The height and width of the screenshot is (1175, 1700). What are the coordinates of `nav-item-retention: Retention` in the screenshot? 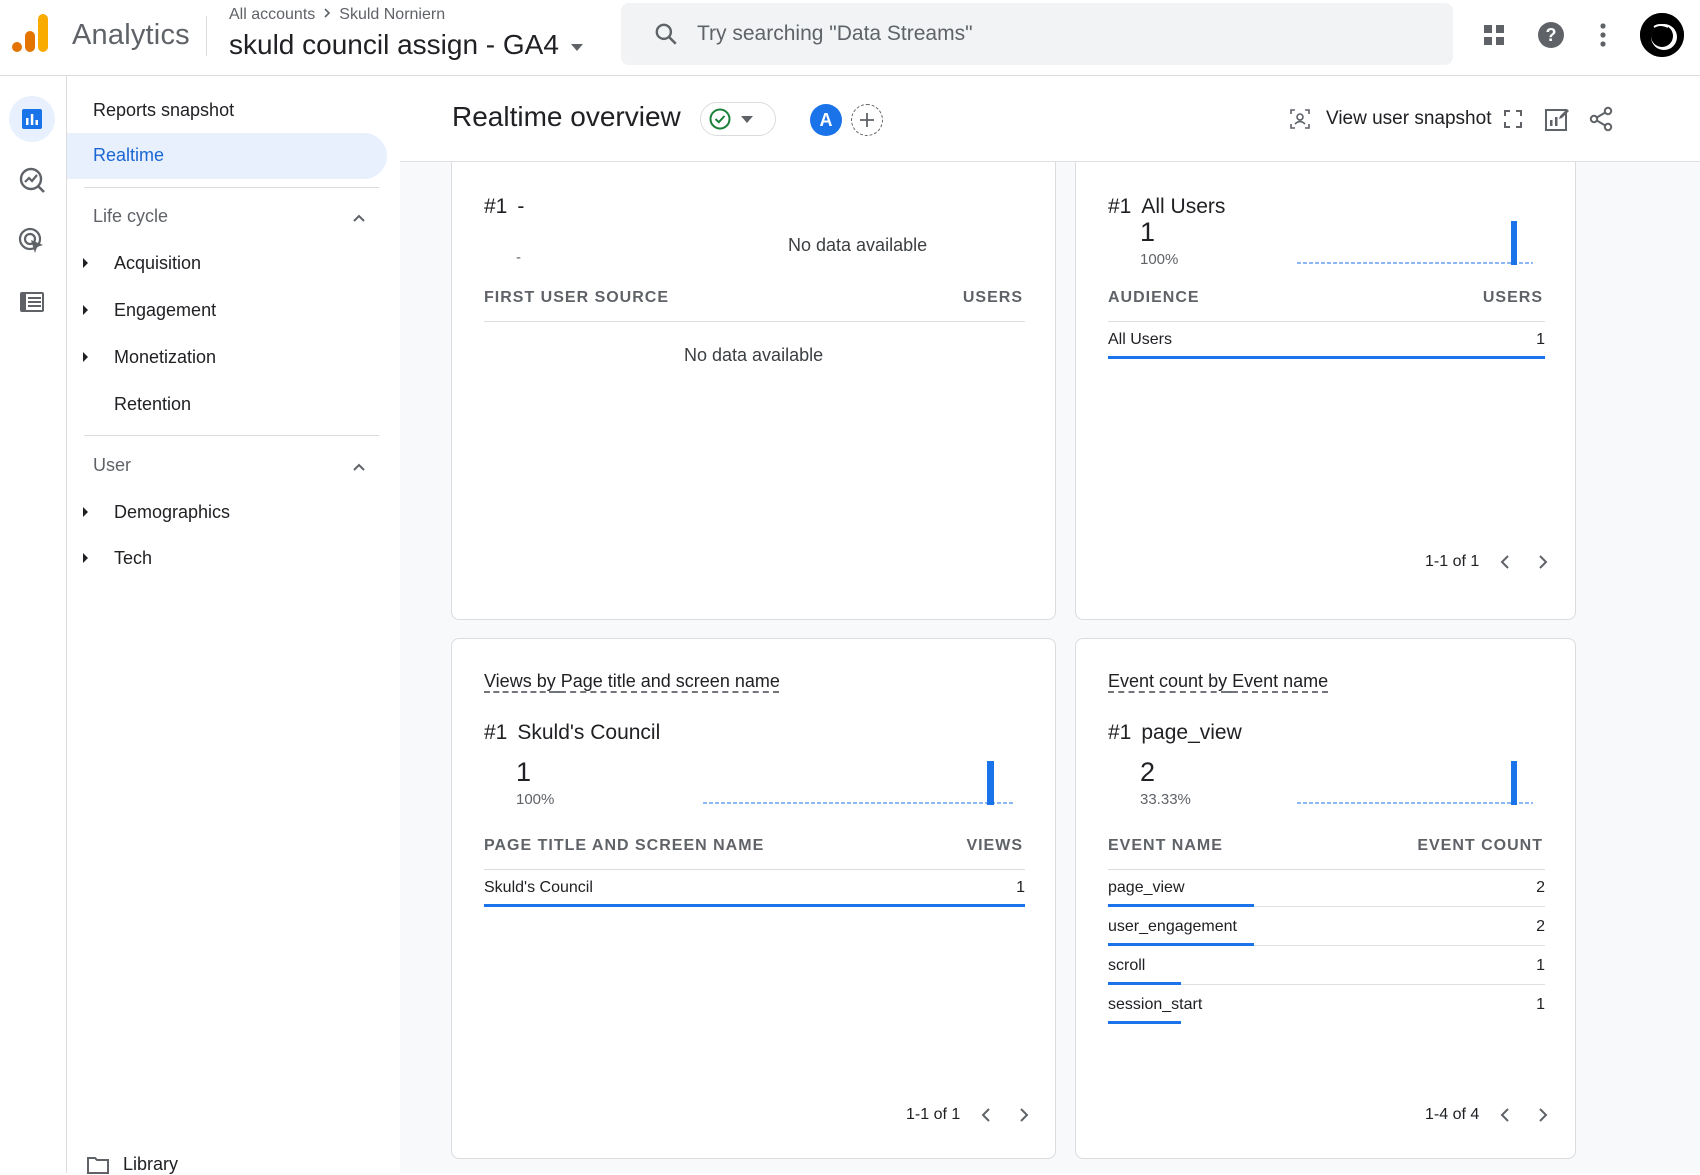 It's located at (227, 405).